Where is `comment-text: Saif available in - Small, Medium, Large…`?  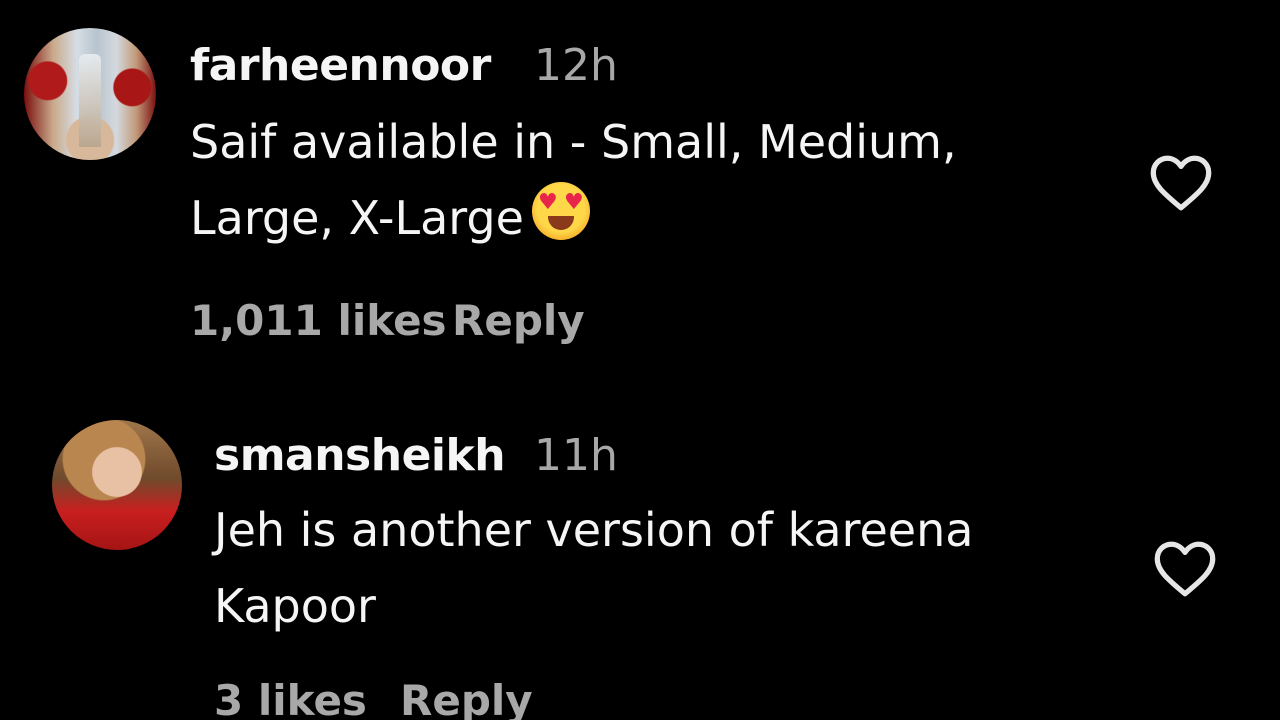 comment-text: Saif available in - Small, Medium, Large… is located at coordinates (640, 180).